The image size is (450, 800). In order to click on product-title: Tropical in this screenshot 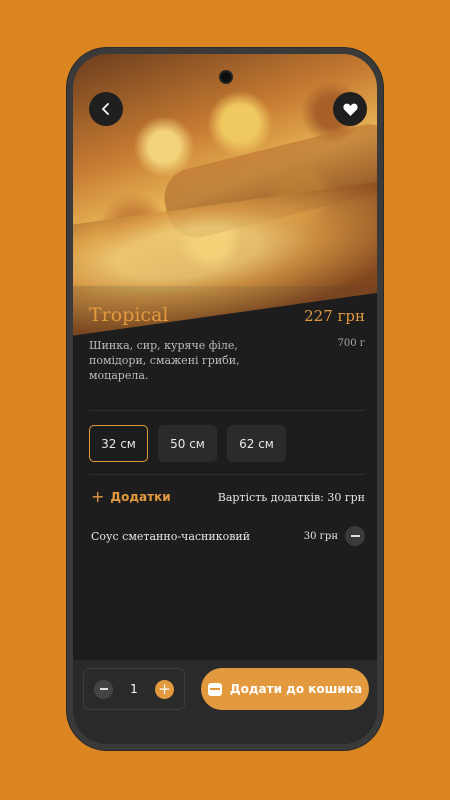, I will do `click(129, 315)`.